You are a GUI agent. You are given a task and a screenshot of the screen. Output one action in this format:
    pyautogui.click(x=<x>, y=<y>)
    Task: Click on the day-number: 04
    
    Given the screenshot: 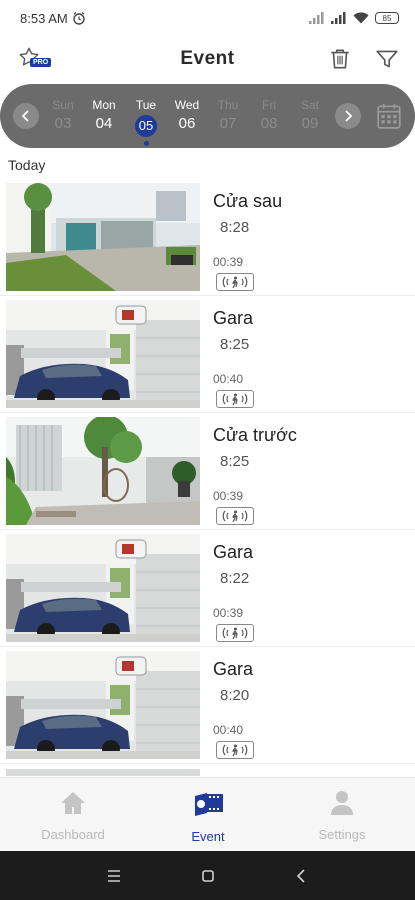 What is the action you would take?
    pyautogui.click(x=104, y=123)
    